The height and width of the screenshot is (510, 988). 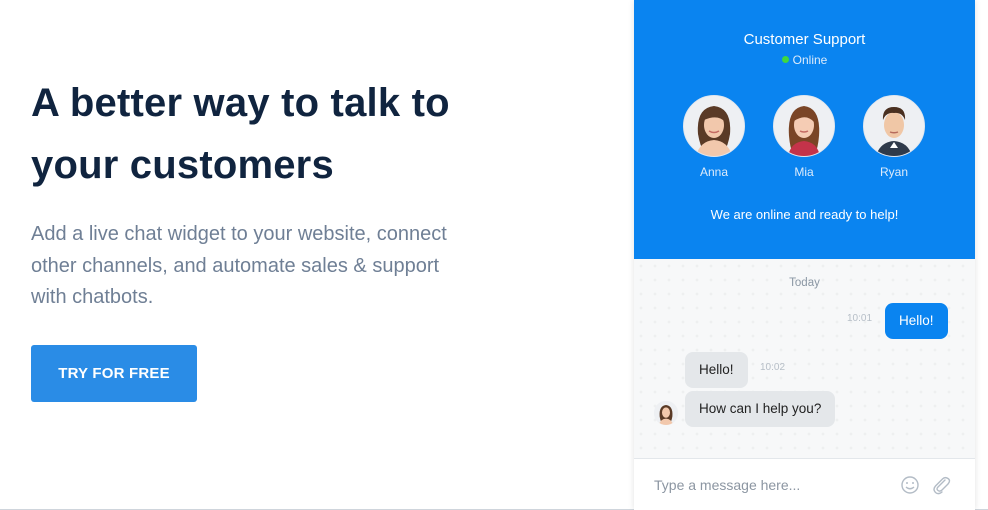 I want to click on agent-message: How can I help you?, so click(x=760, y=409).